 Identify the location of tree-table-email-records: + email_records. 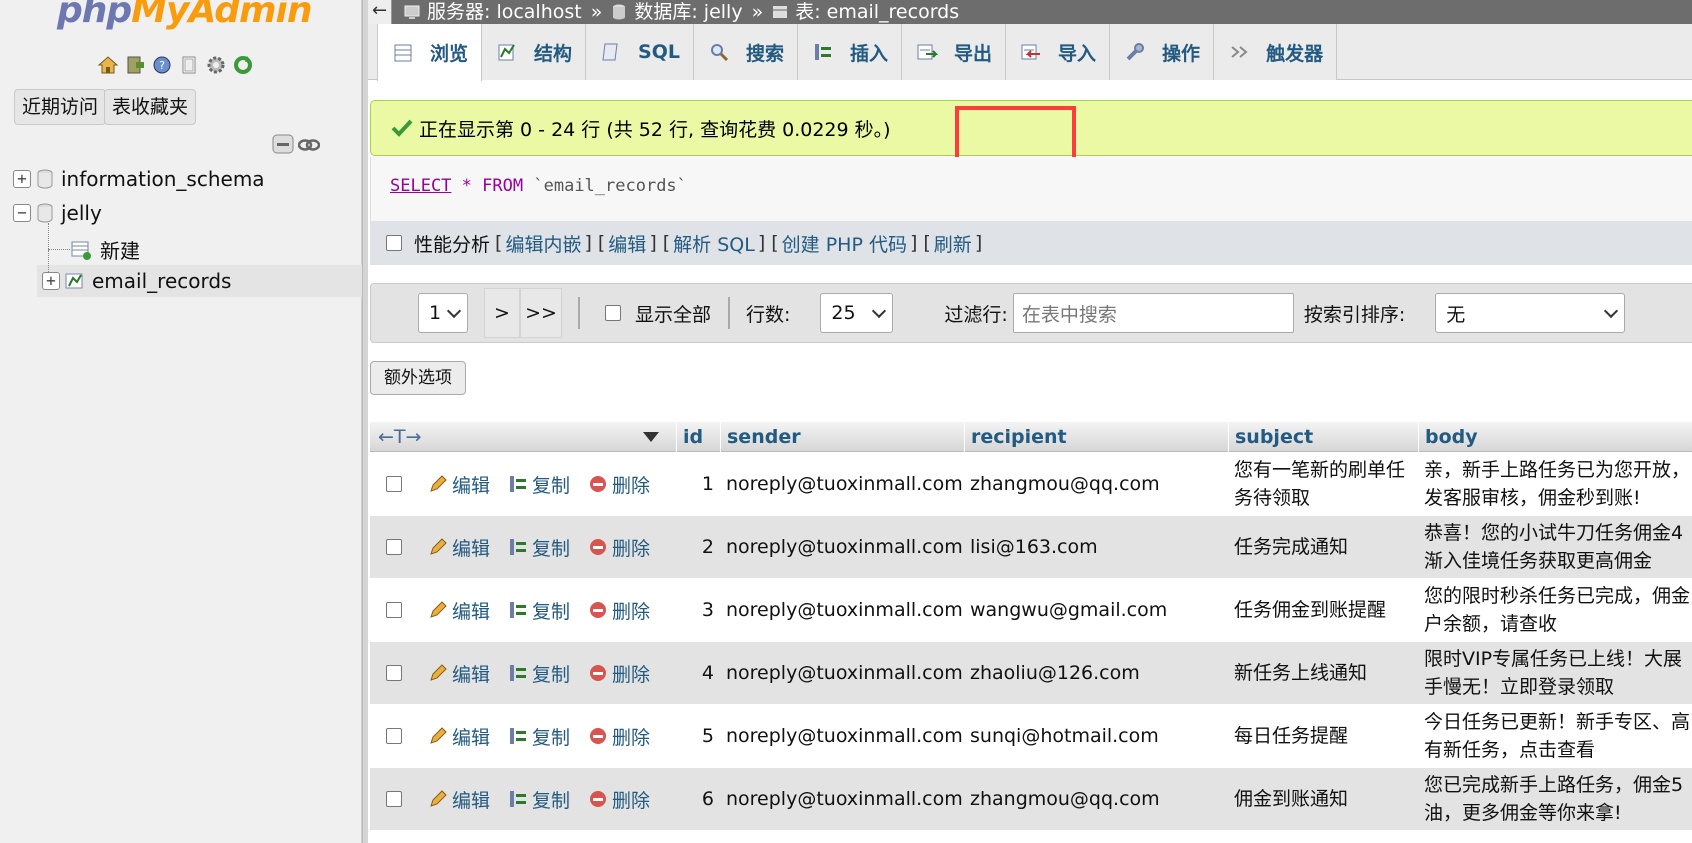
(136, 281).